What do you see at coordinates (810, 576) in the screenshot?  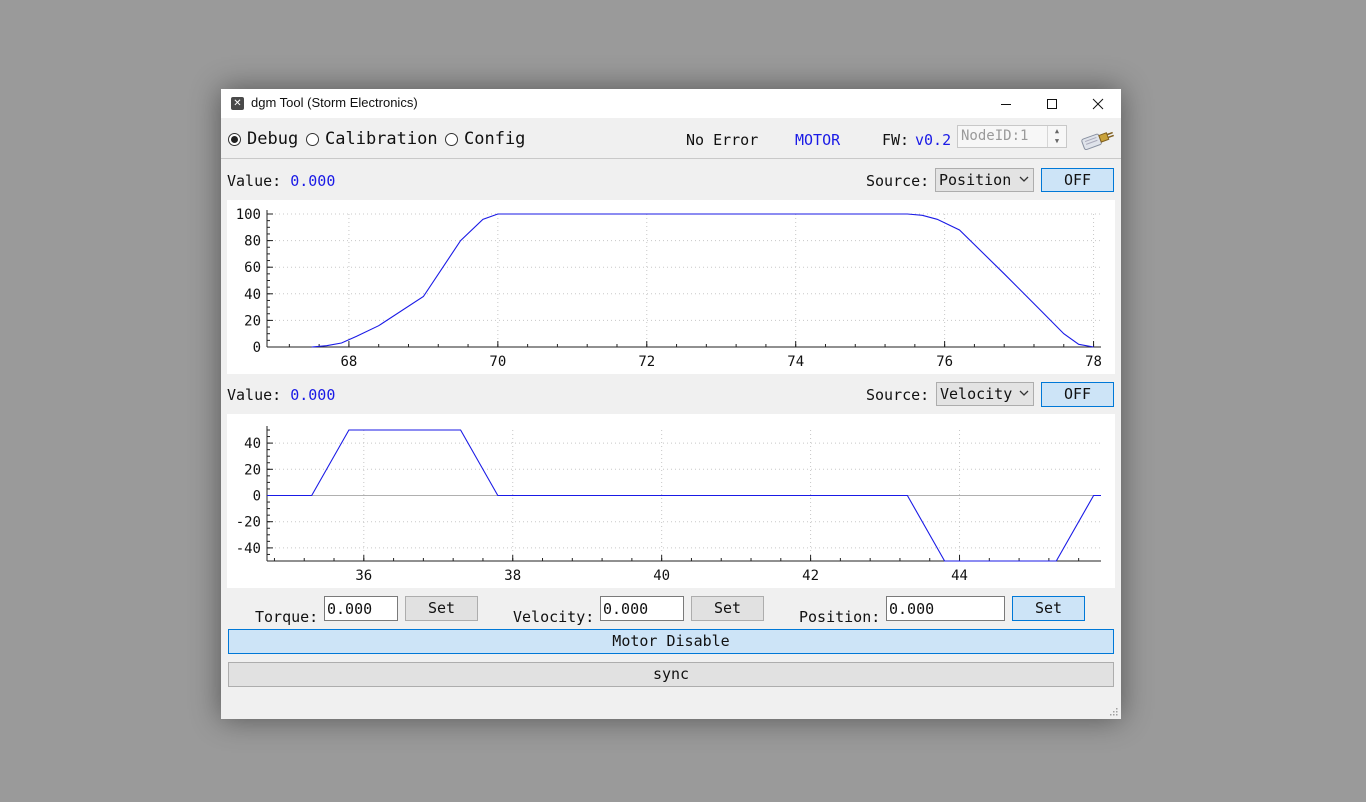 I see `x-tick-label: 42` at bounding box center [810, 576].